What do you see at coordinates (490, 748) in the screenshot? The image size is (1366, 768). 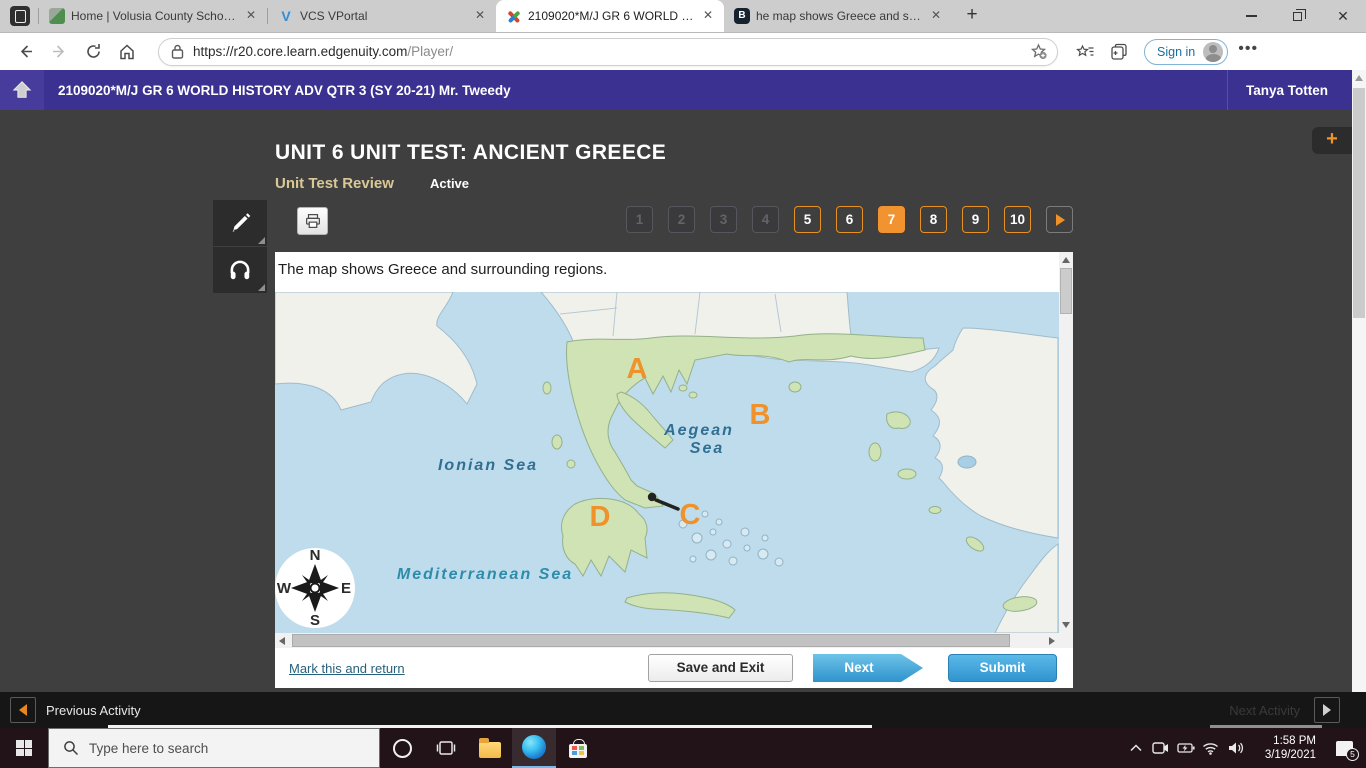 I see `file-explorer-button` at bounding box center [490, 748].